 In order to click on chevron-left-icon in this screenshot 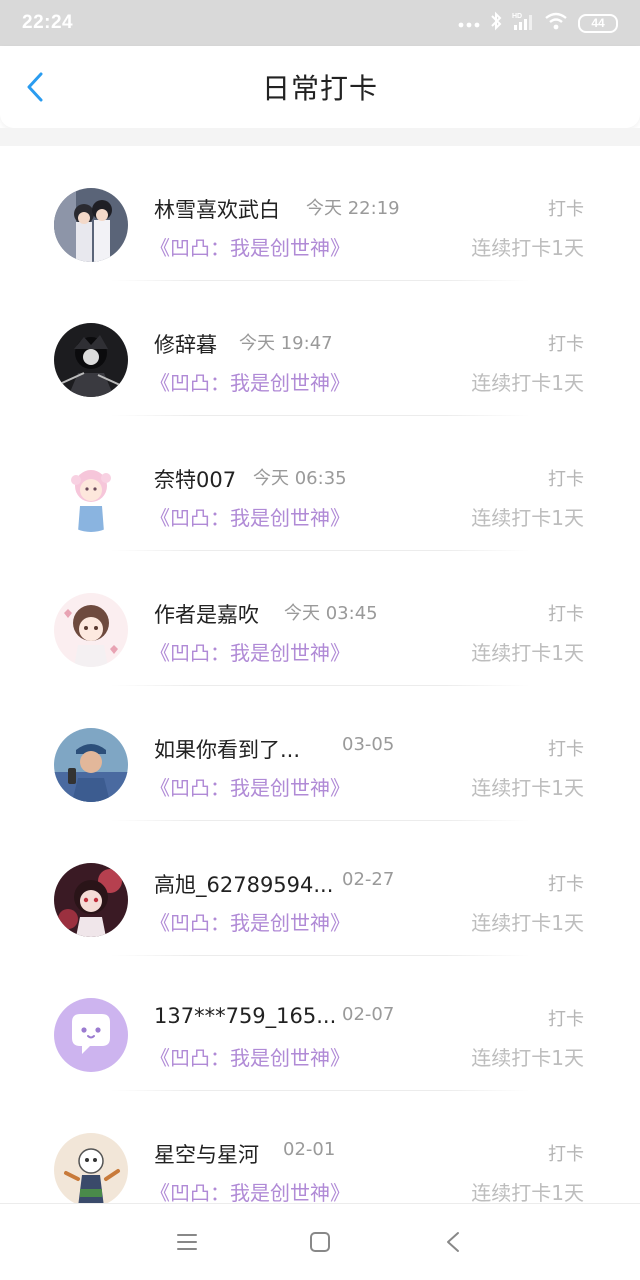, I will do `click(35, 87)`.